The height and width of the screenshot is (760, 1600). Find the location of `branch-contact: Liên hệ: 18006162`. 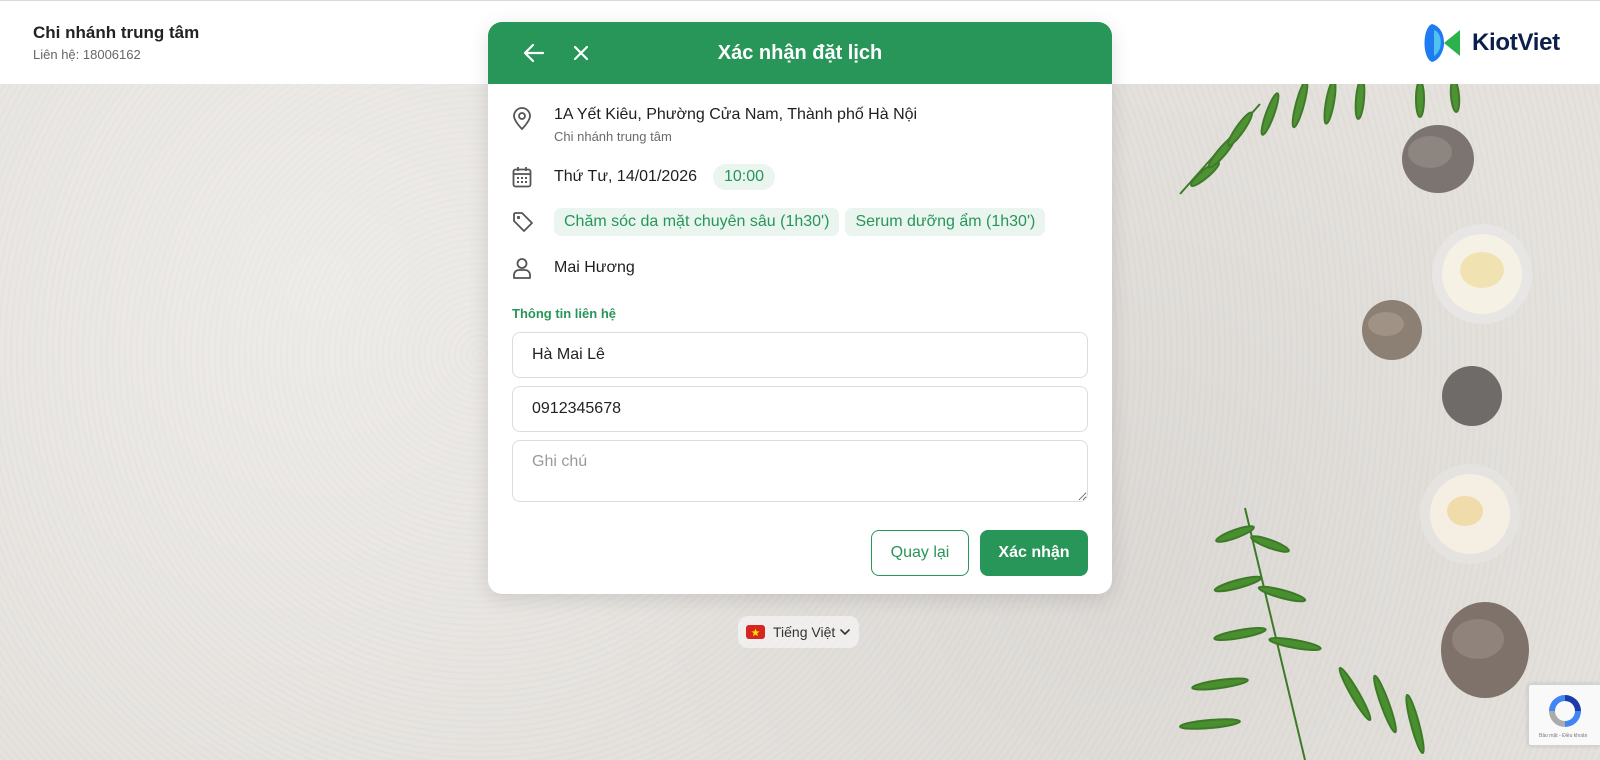

branch-contact: Liên hệ: 18006162 is located at coordinates (87, 54).